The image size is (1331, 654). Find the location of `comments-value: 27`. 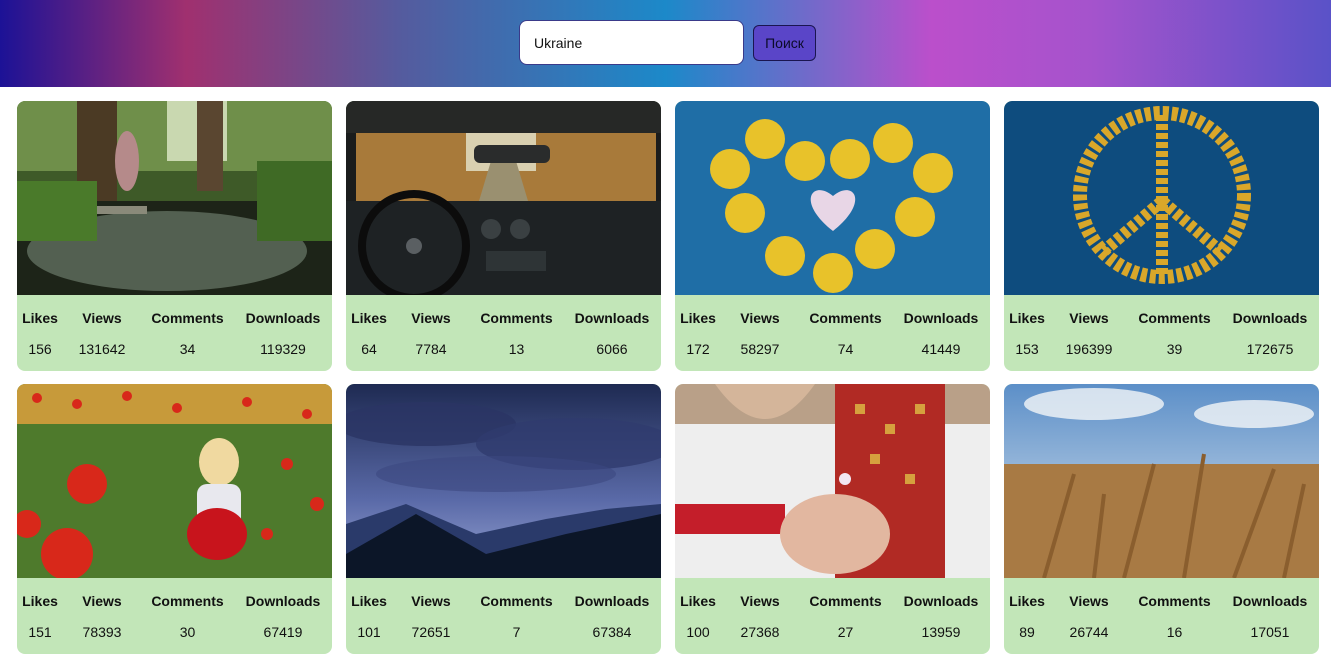

comments-value: 27 is located at coordinates (845, 632).